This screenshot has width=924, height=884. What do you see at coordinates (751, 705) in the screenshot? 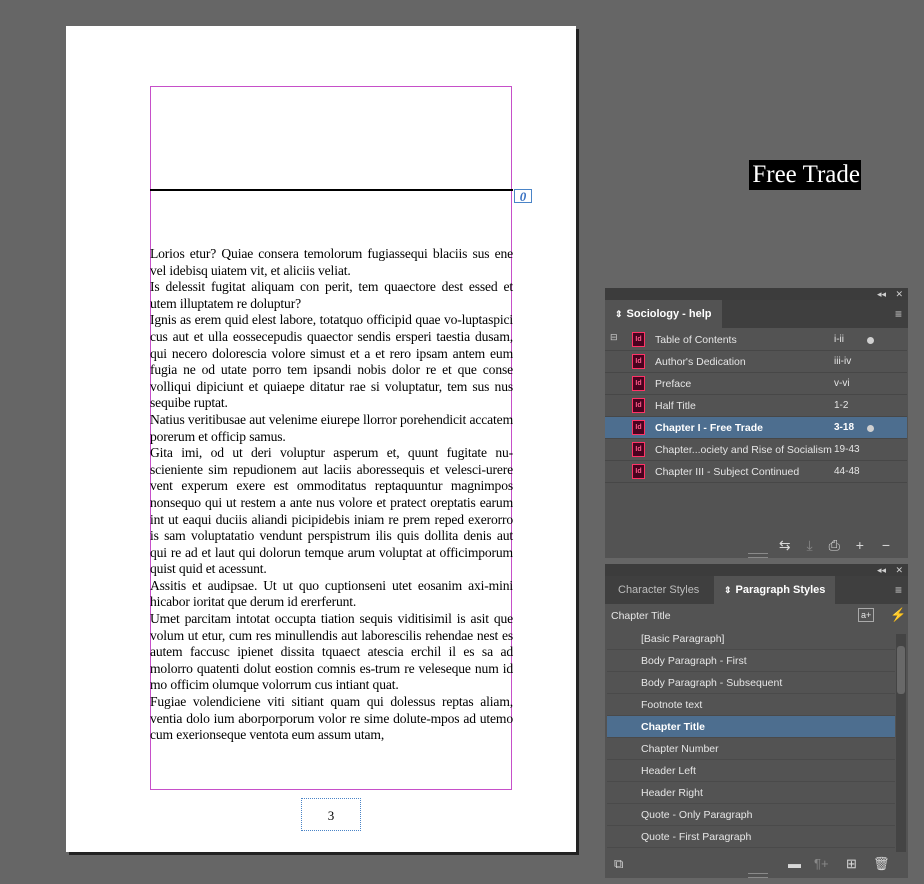
I see `paragraph-style-item: Footnote text` at bounding box center [751, 705].